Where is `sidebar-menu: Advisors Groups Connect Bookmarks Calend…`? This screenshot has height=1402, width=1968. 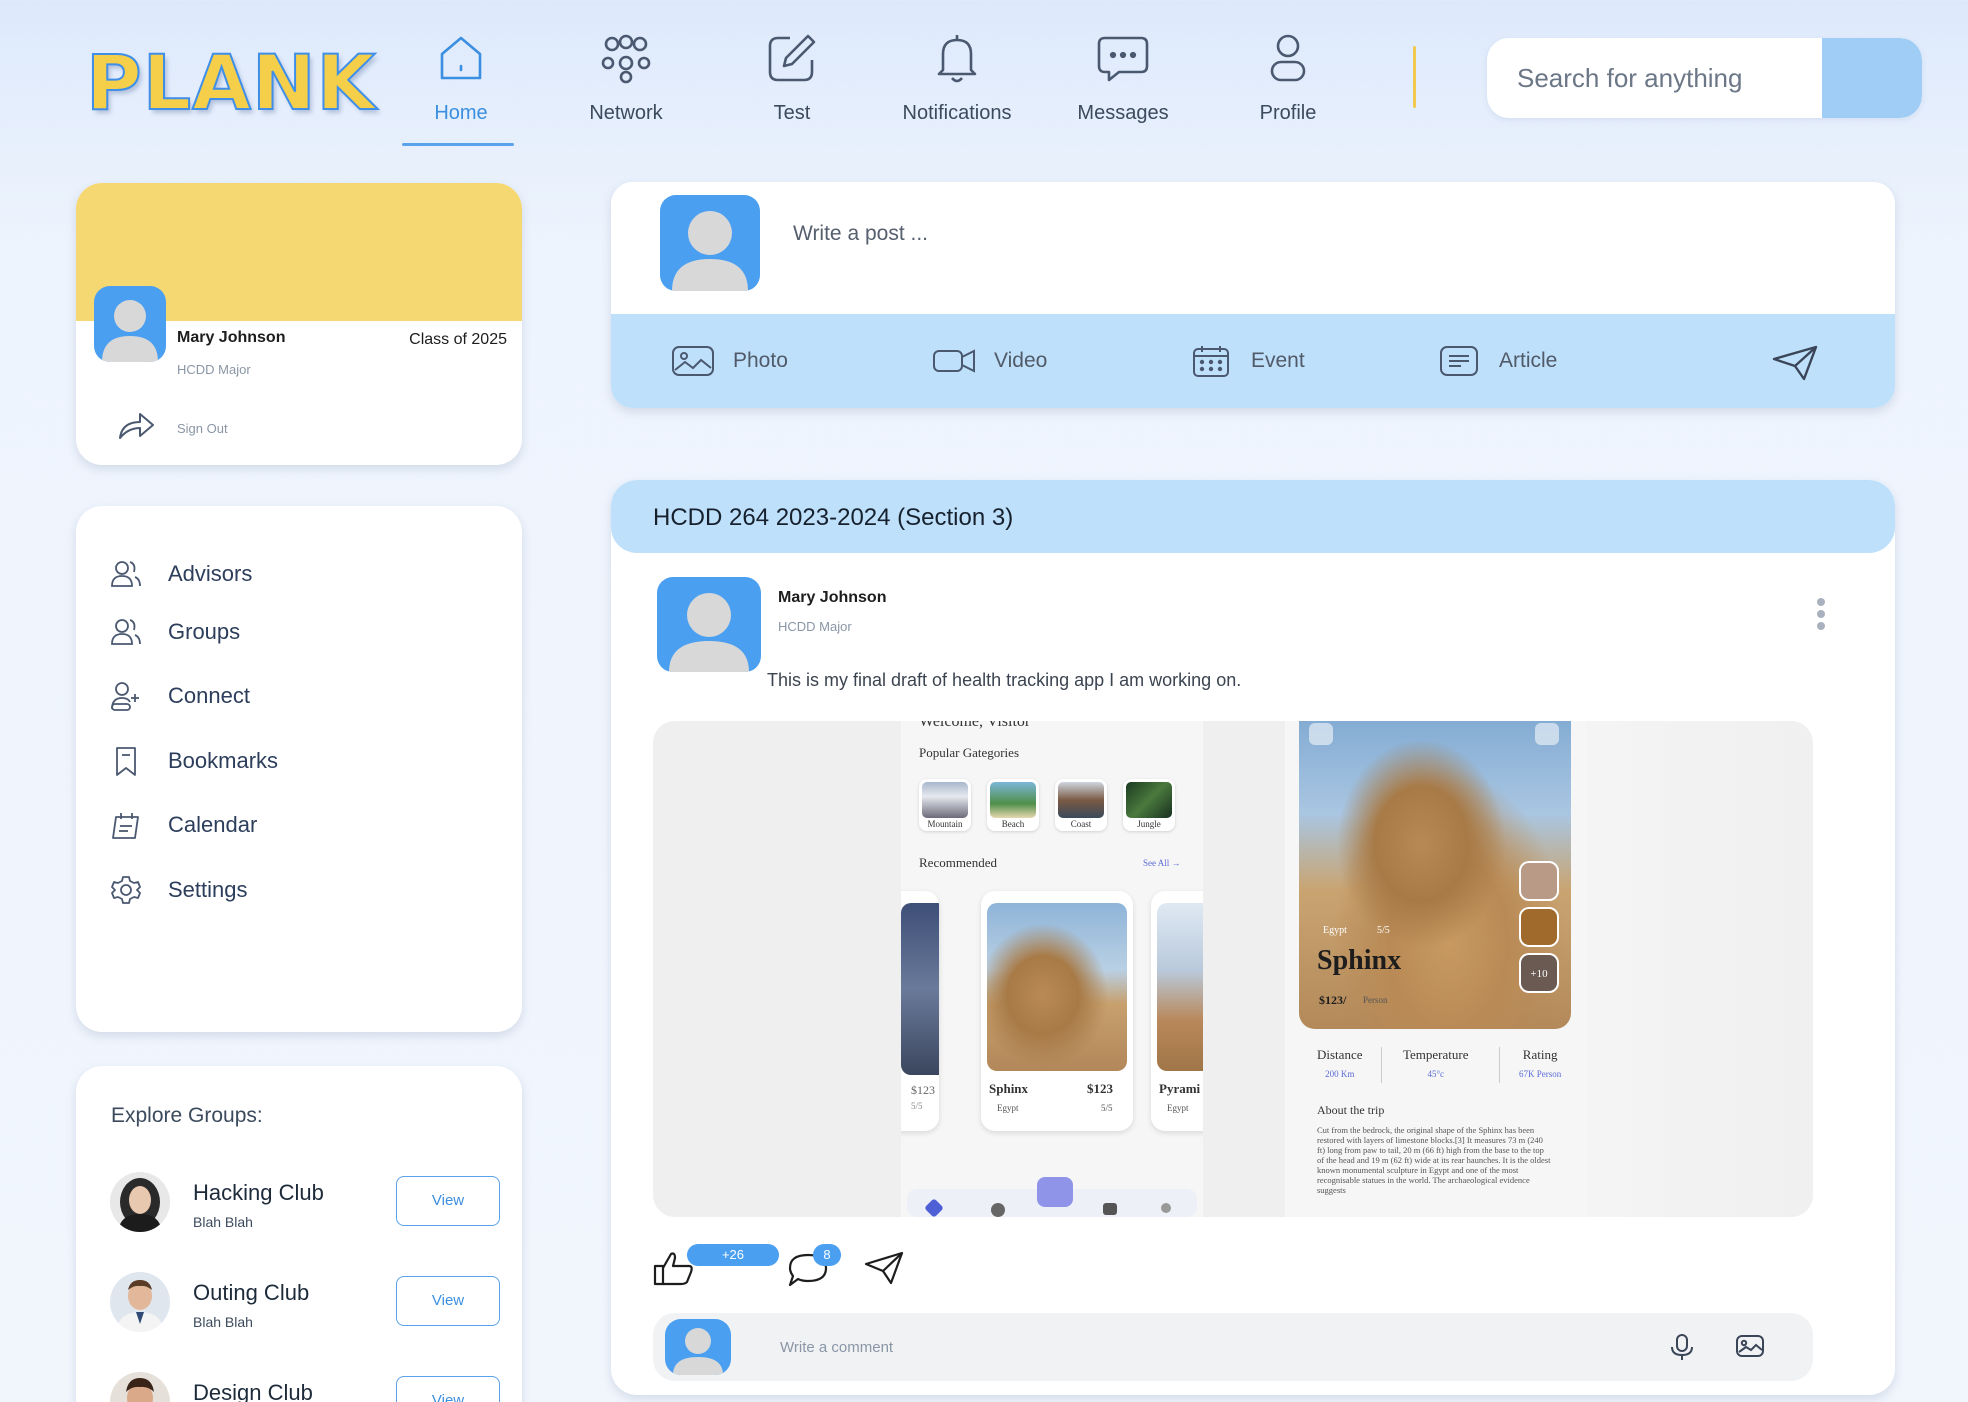
sidebar-menu: Advisors Groups Connect Bookmarks Calend… is located at coordinates (299, 769).